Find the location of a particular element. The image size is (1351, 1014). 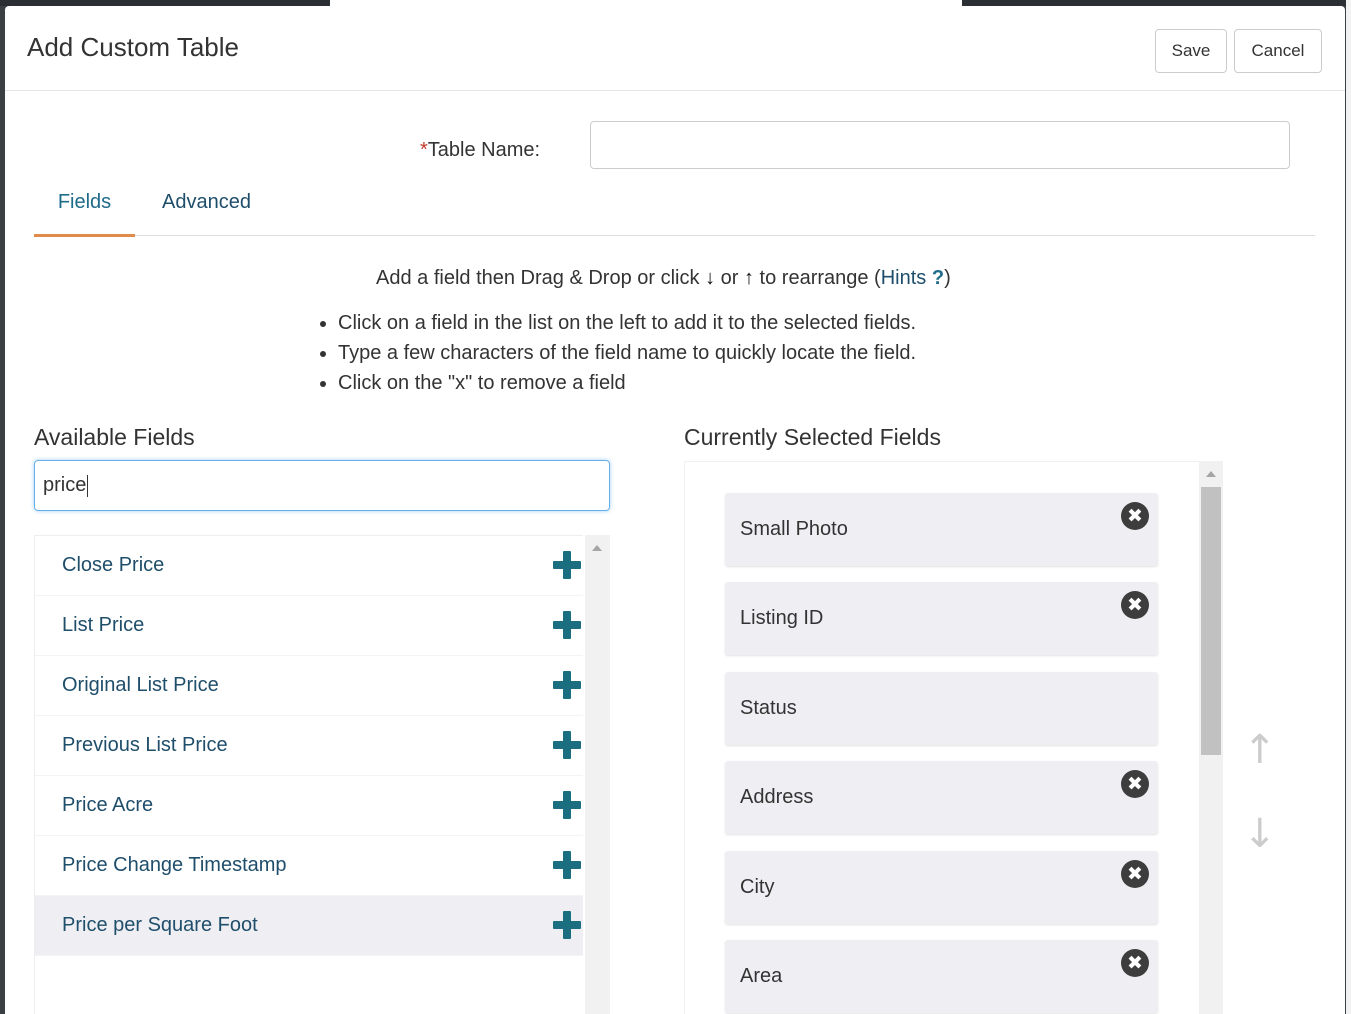

modal-title: Add Custom Table is located at coordinates (133, 47).